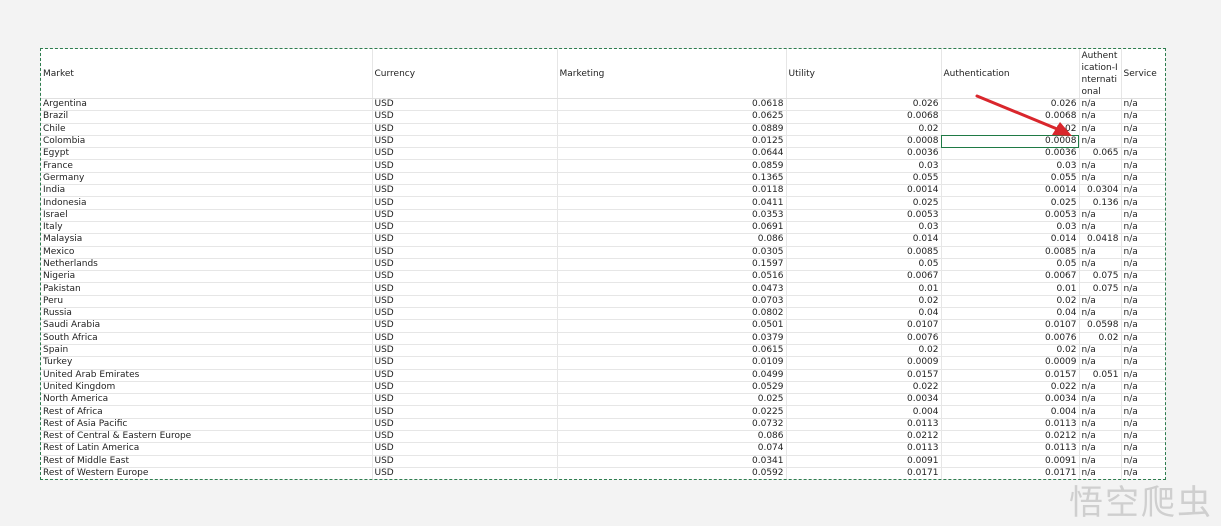 This screenshot has height=526, width=1221. I want to click on cell-utility: 0.0212, so click(864, 437).